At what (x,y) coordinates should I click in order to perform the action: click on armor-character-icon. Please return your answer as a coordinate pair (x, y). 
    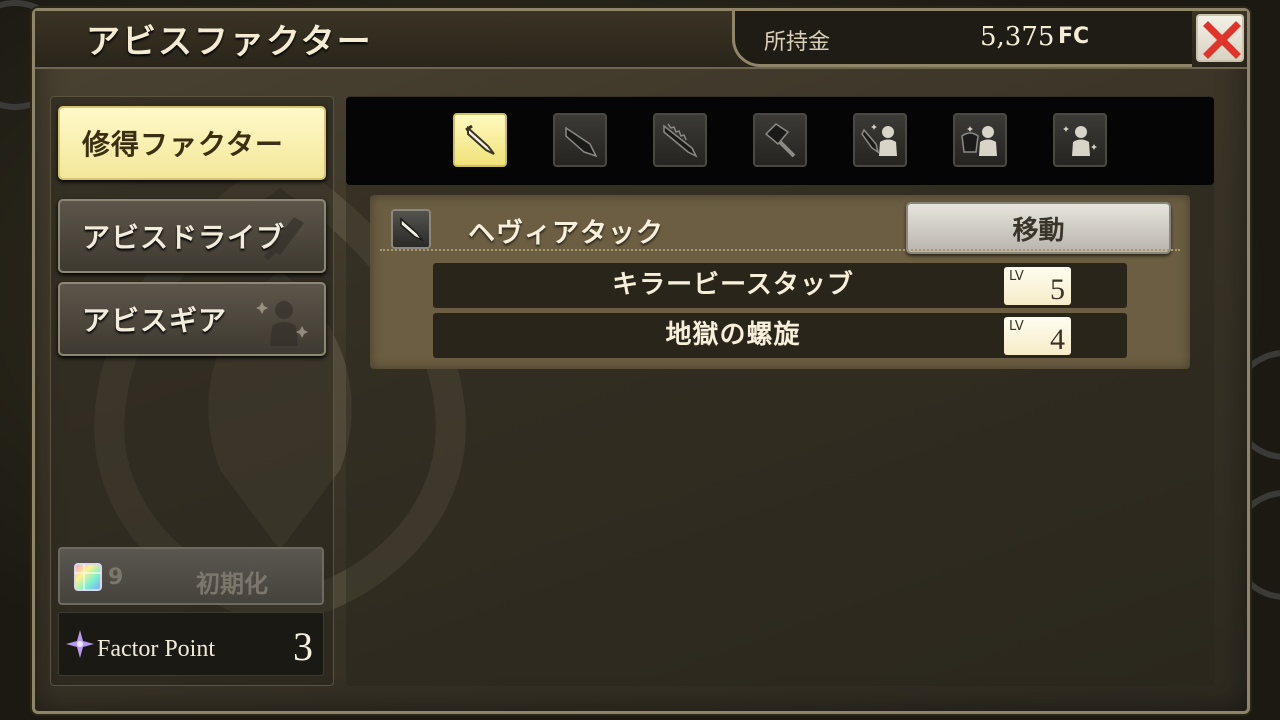
    Looking at the image, I should click on (979, 141).